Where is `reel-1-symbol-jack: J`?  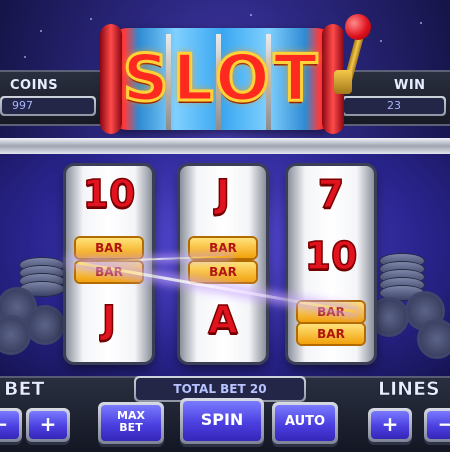
reel-1-symbol-jack: J is located at coordinates (109, 320).